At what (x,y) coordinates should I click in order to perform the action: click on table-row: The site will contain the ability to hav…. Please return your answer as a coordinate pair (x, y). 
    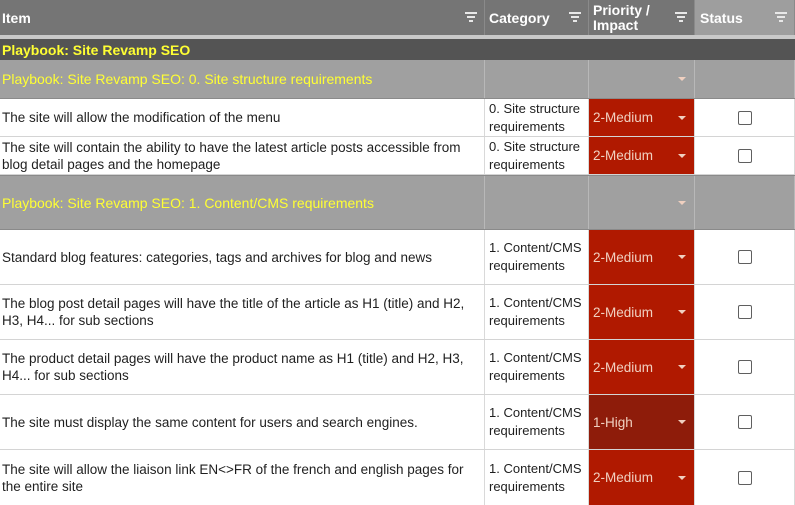
    Looking at the image, I should click on (397, 156).